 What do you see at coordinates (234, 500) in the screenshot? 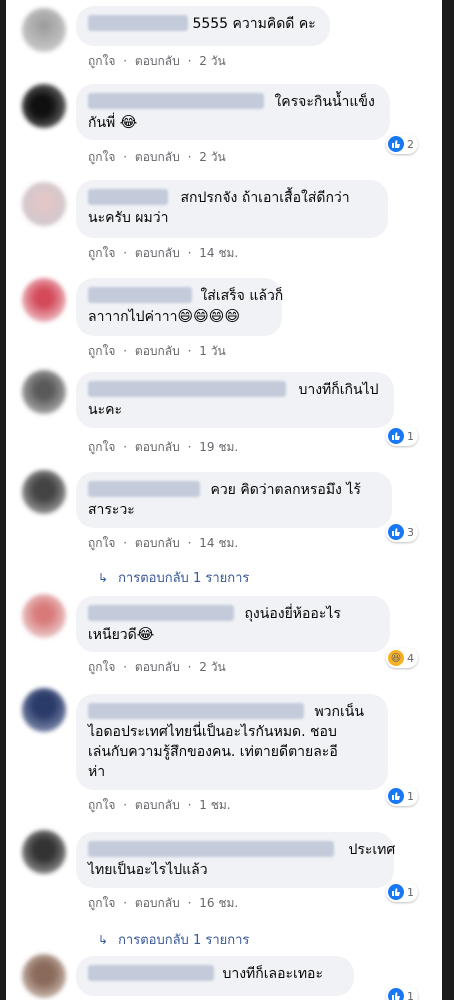
I see `comment-bubble: ควย คิดว่าตลกหรอมึง ไร้ สาระวะ` at bounding box center [234, 500].